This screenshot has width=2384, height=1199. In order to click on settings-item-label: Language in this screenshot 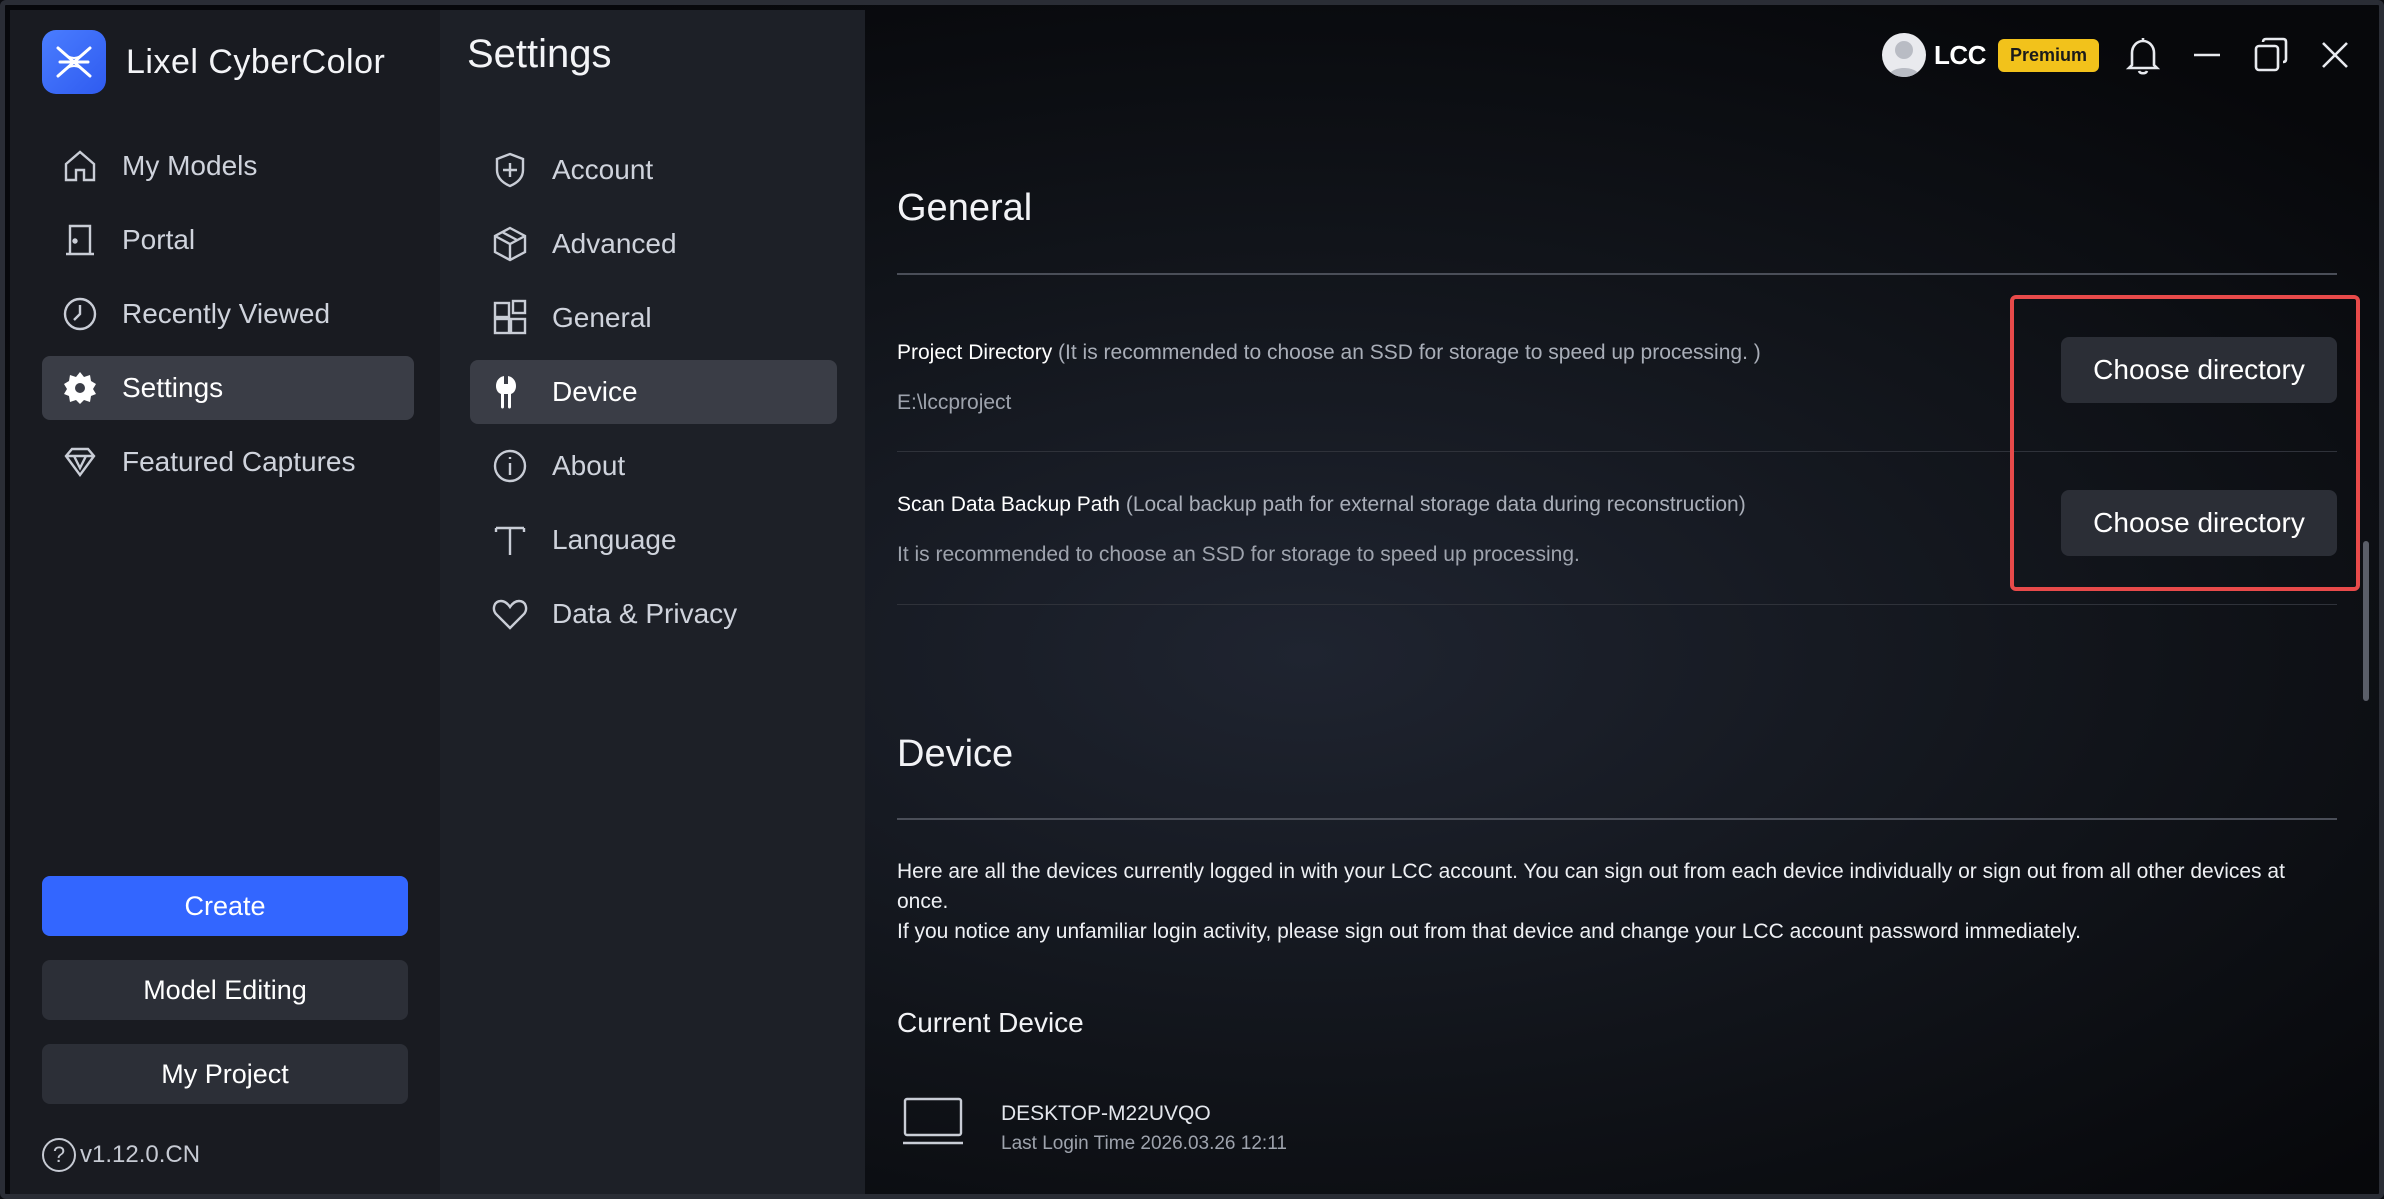, I will do `click(614, 539)`.